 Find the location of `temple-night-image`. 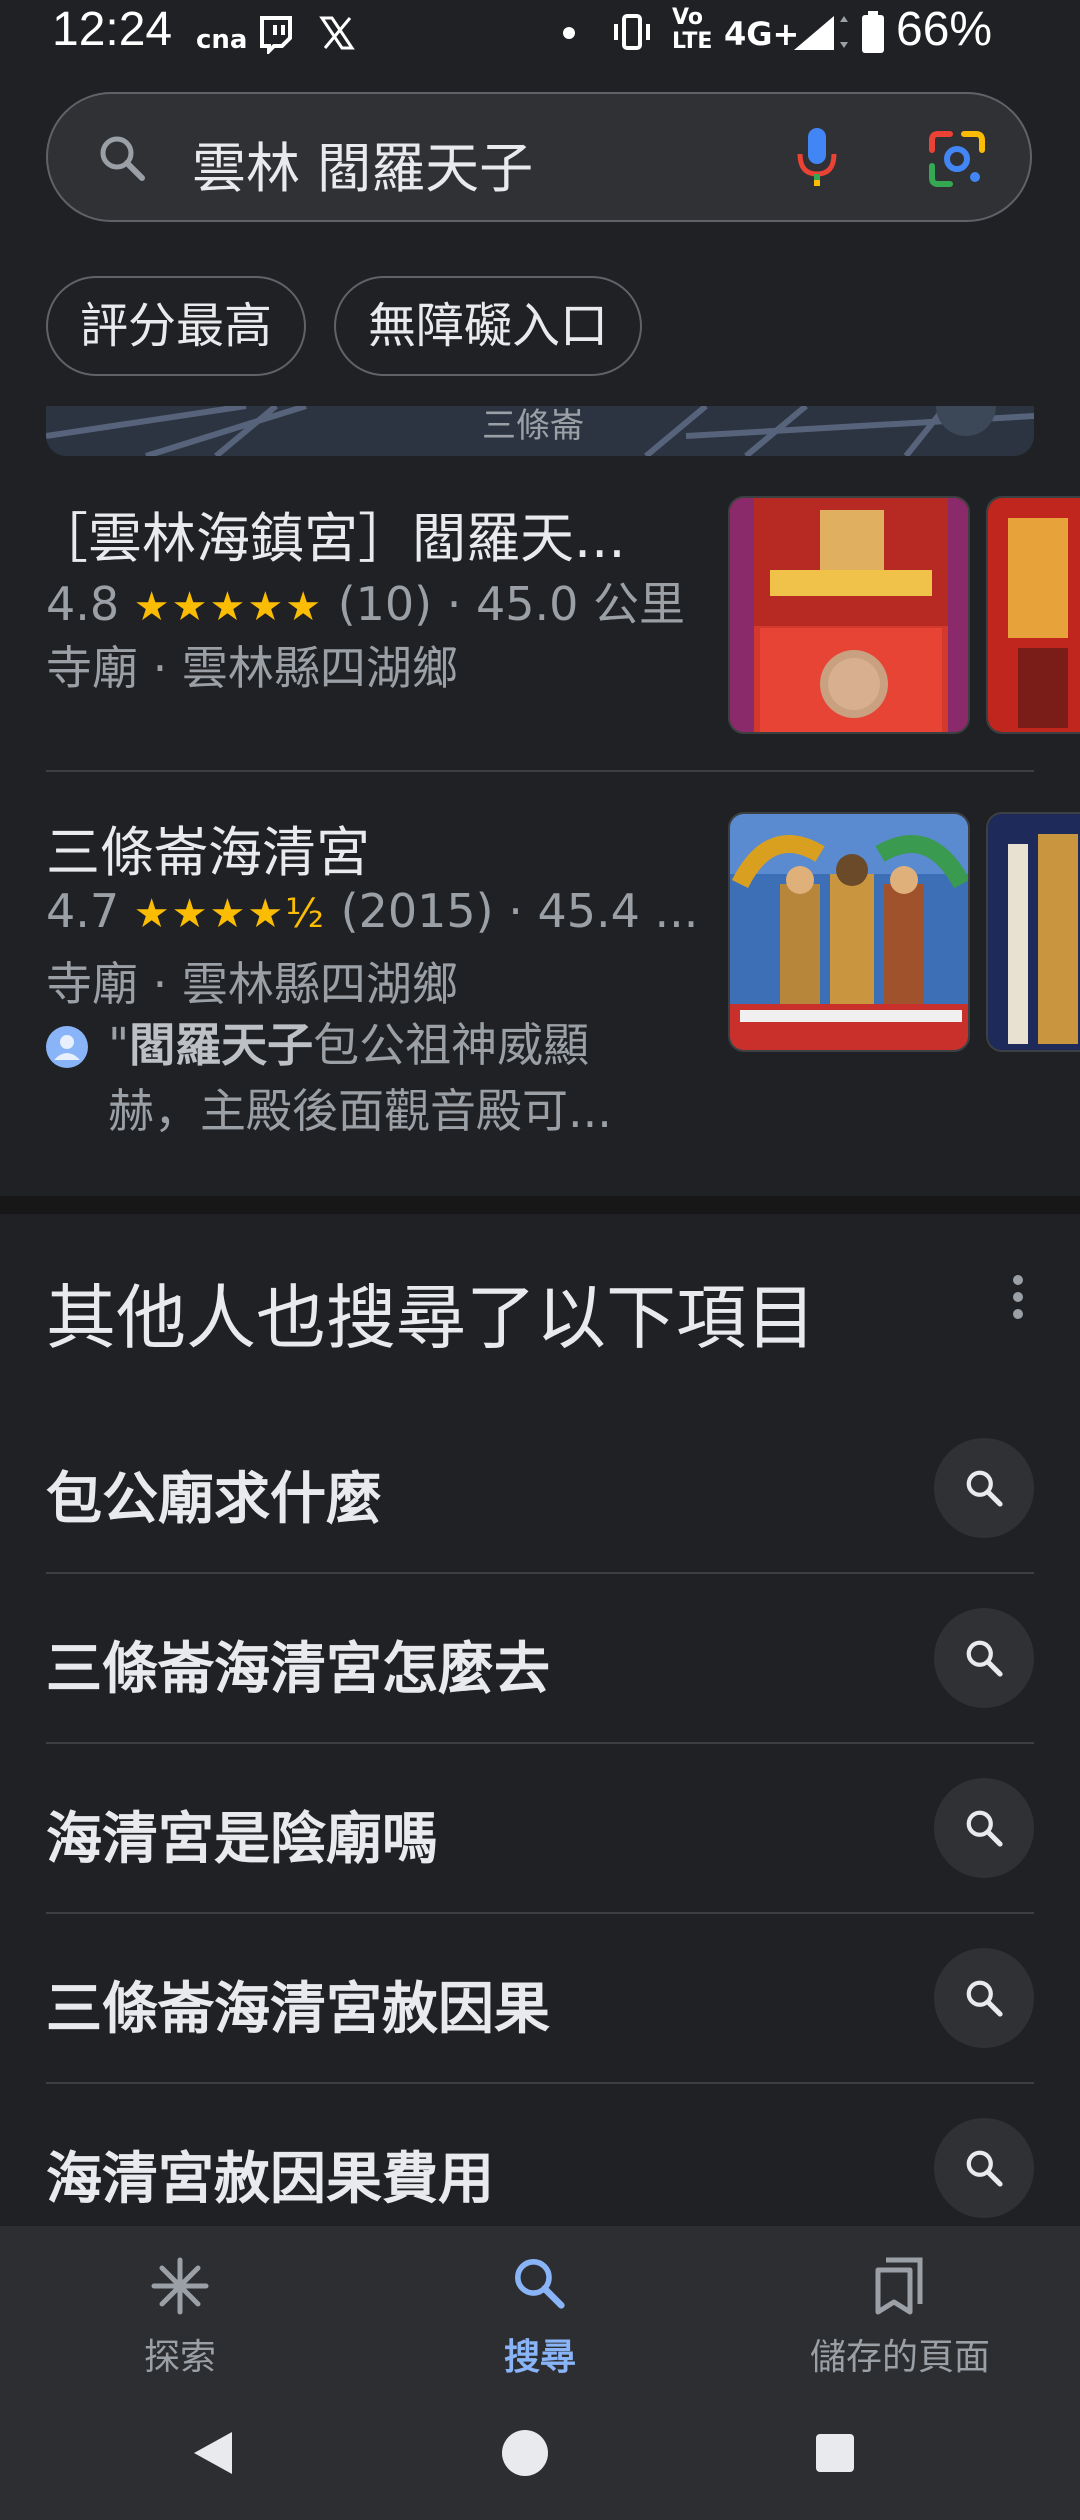

temple-night-image is located at coordinates (1034, 932).